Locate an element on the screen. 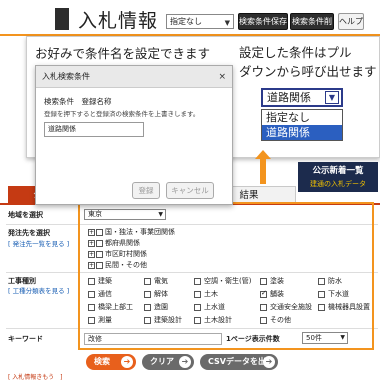 The width and height of the screenshot is (380, 380). save-condition-button: 検索条件保存 is located at coordinates (263, 21).